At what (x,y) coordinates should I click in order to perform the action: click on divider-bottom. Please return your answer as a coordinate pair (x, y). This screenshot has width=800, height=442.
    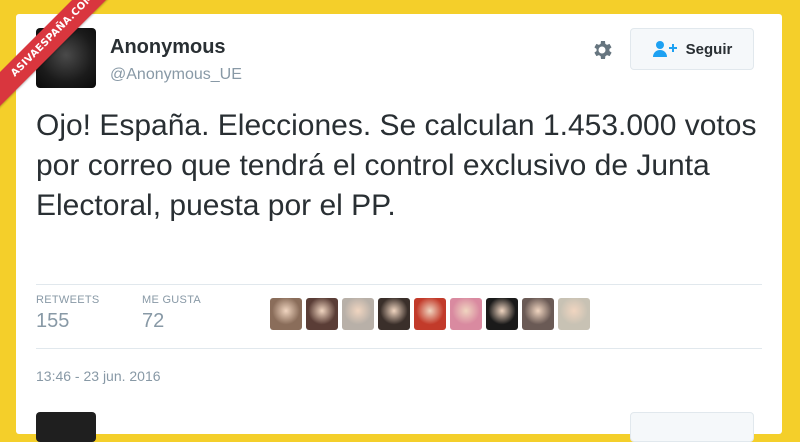
    Looking at the image, I should click on (399, 348).